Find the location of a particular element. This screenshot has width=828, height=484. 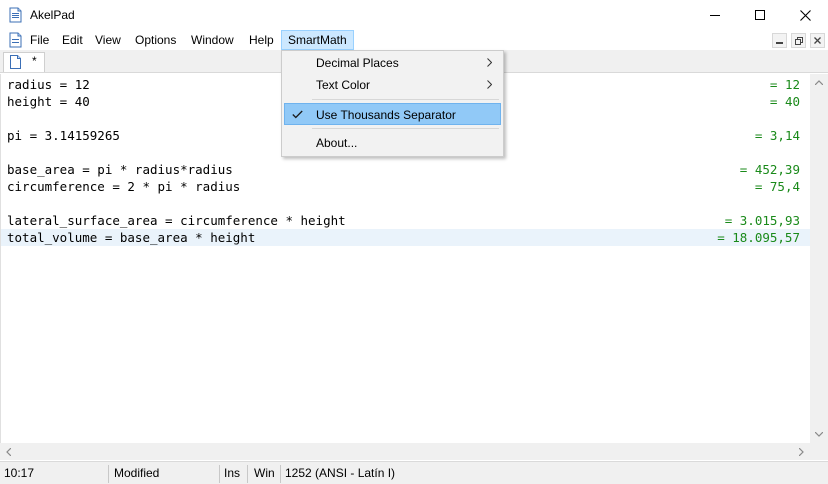

mdi-close-button is located at coordinates (817, 40).